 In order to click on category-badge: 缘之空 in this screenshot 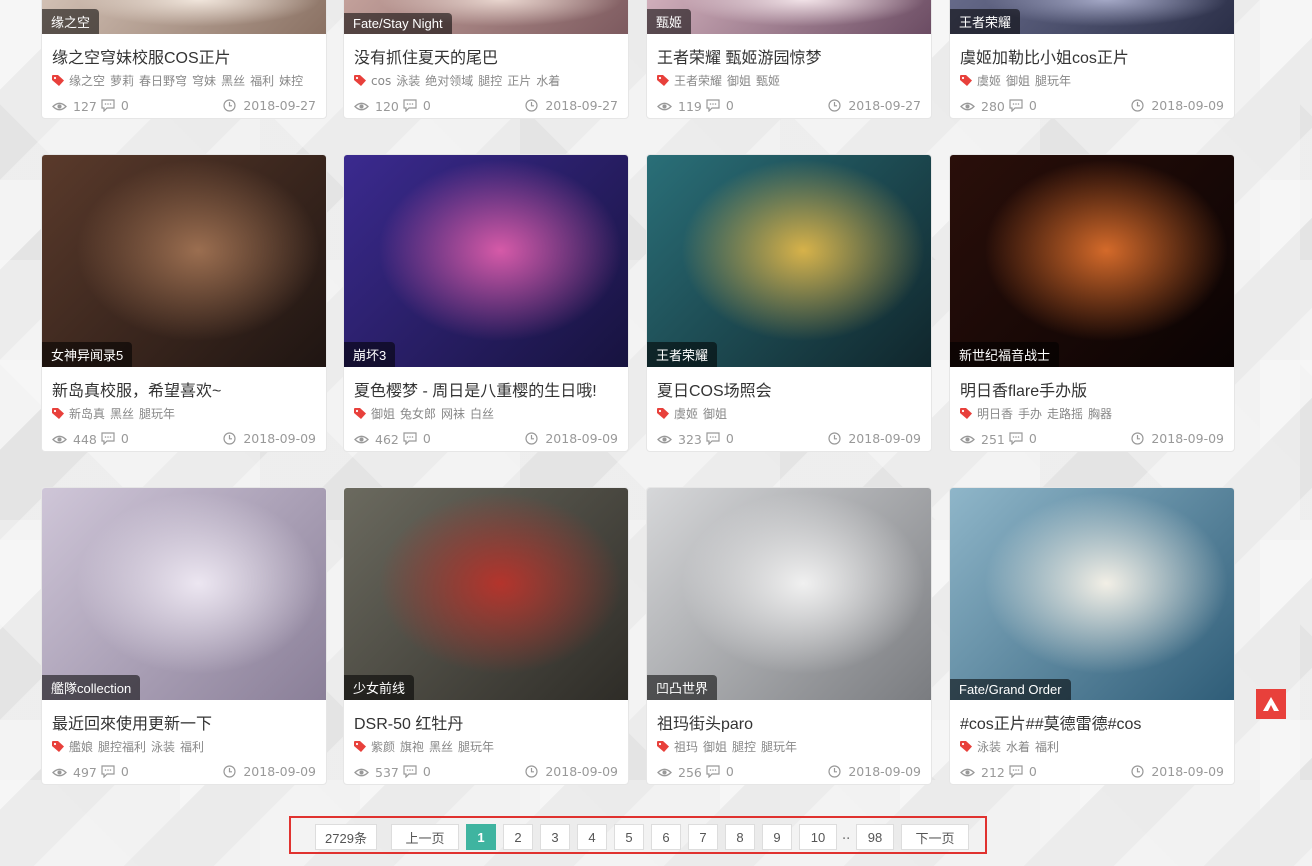, I will do `click(71, 21)`.